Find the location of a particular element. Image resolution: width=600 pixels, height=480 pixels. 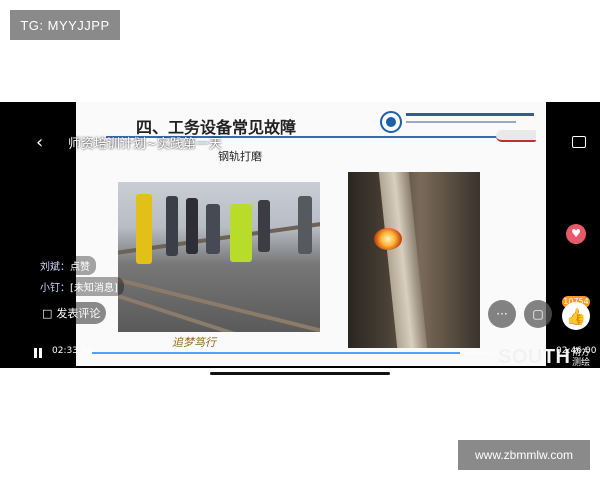

slide-subtitle: 钢轨打磨 is located at coordinates (240, 156).